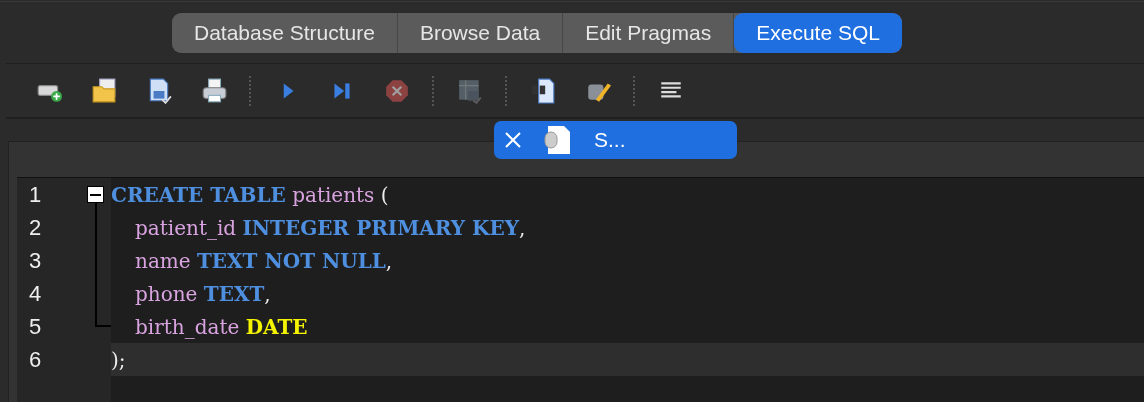  What do you see at coordinates (35, 260) in the screenshot?
I see `line-number: 3` at bounding box center [35, 260].